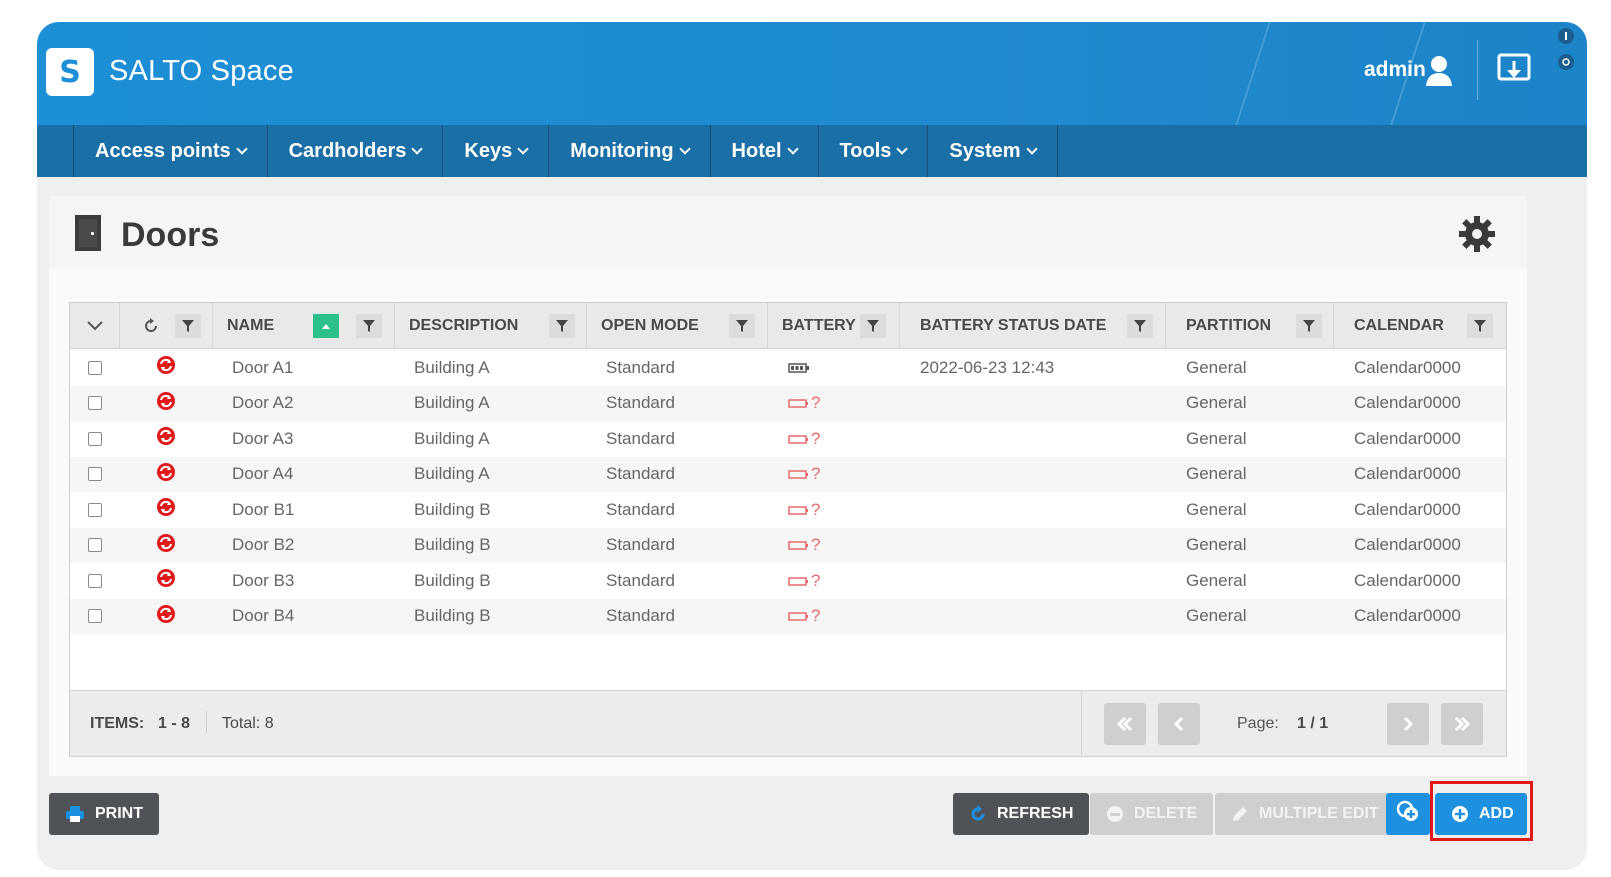 This screenshot has height=877, width=1611. I want to click on nav-system: System, so click(992, 151).